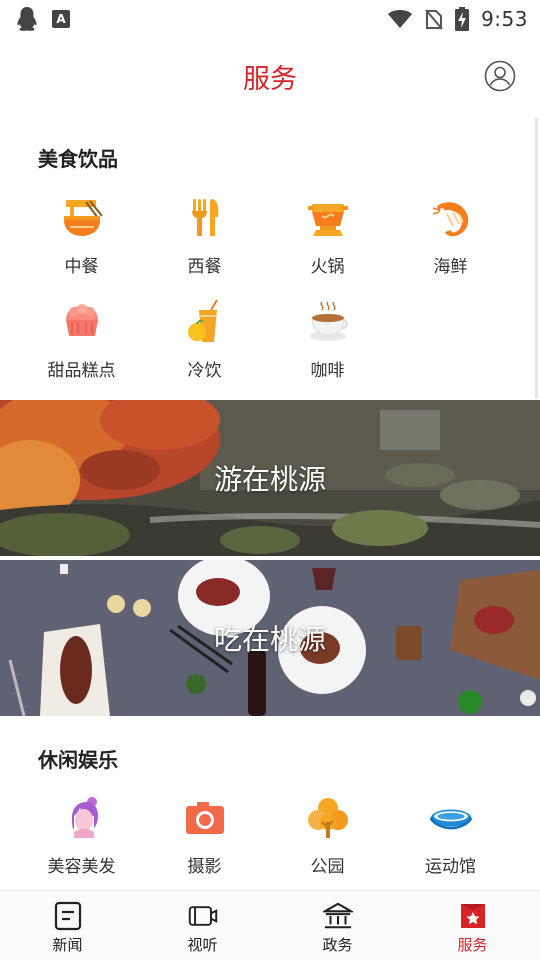 Image resolution: width=540 pixels, height=960 pixels. Describe the element at coordinates (337, 945) in the screenshot. I see `nav-tab-label: 政务` at that location.